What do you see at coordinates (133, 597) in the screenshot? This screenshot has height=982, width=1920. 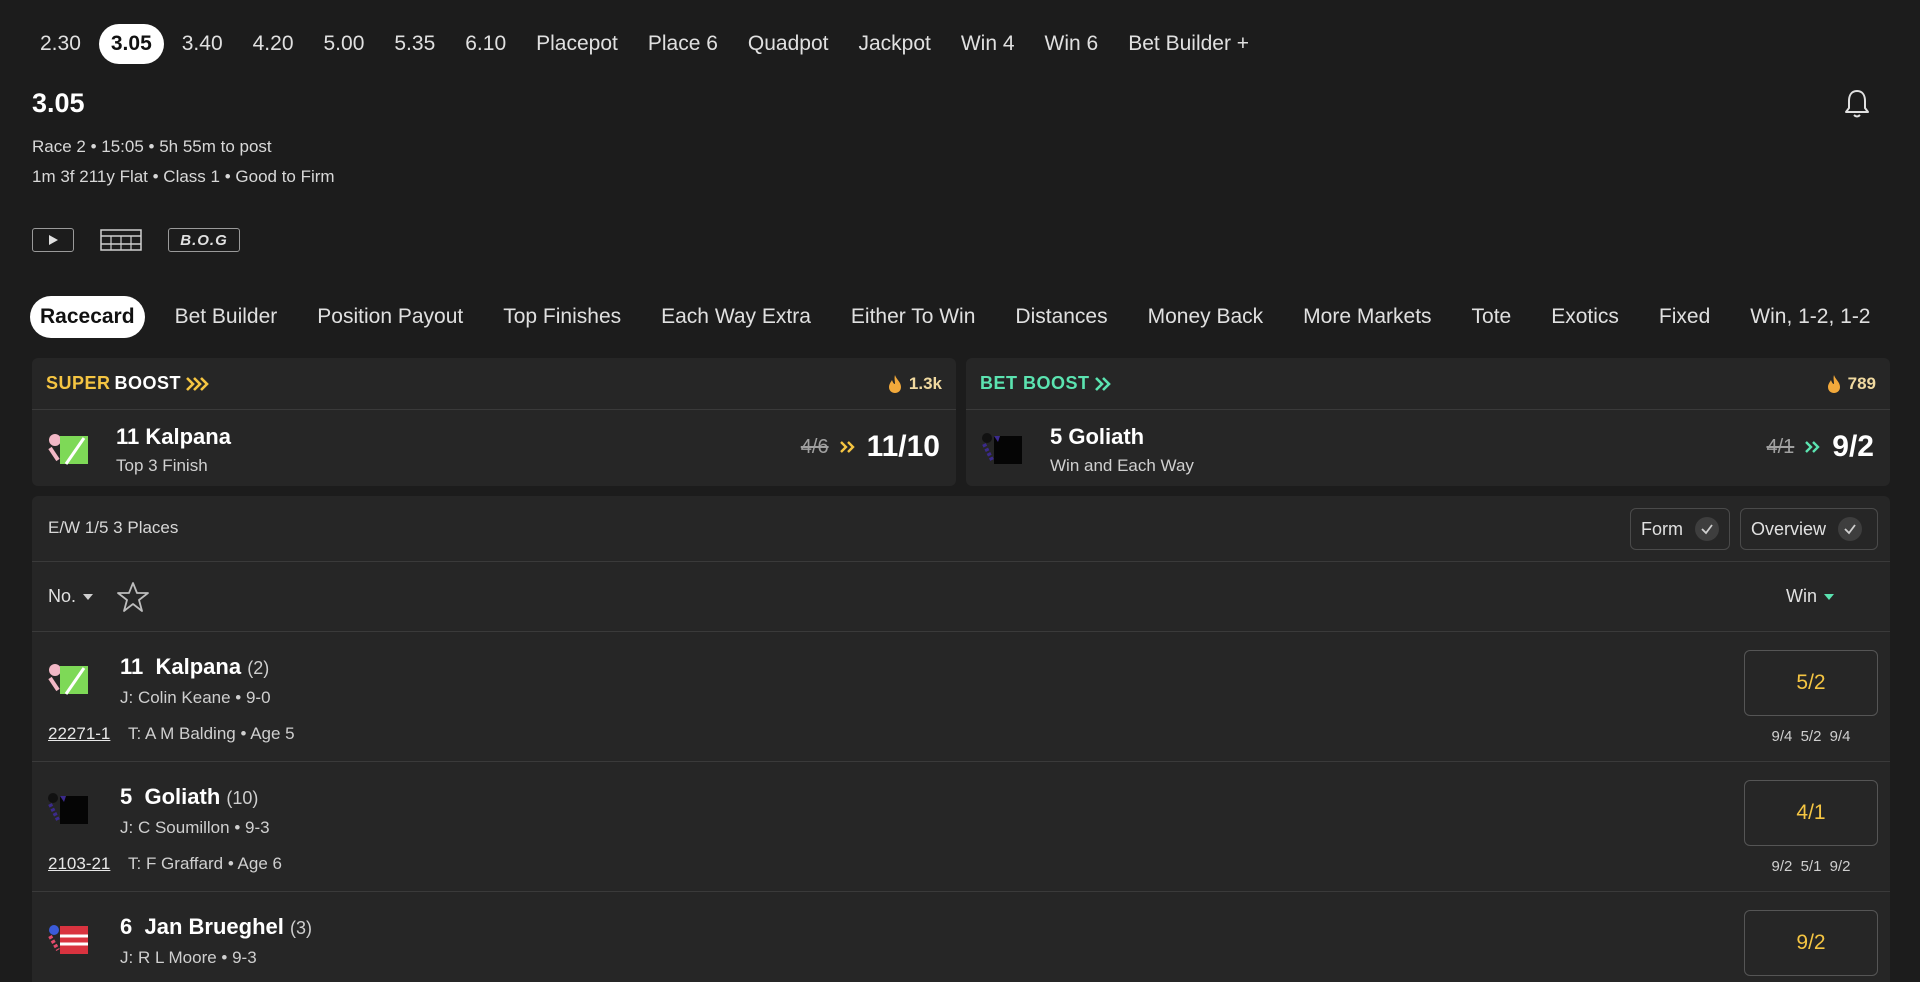 I see `star-icon` at bounding box center [133, 597].